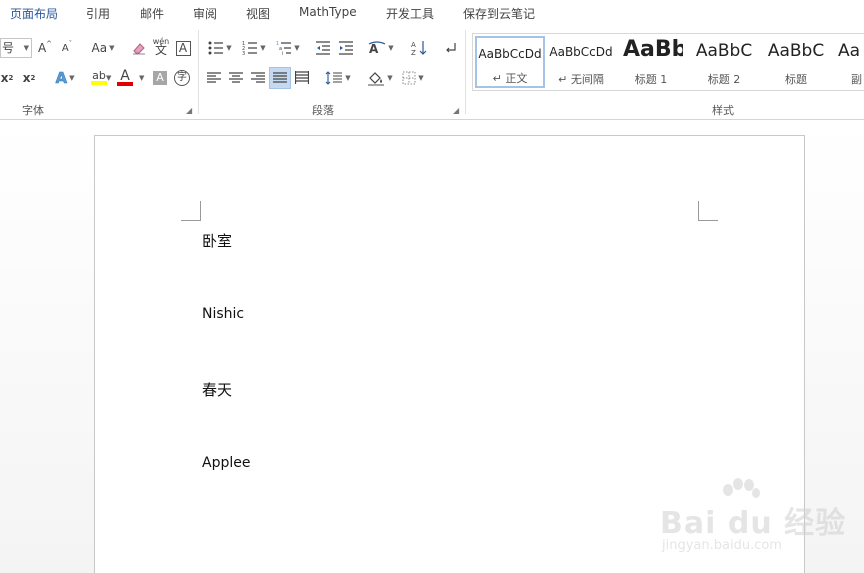 The width and height of the screenshot is (864, 573). I want to click on menu-bar: 页面布局 引用 邮件 审阅 视图 MathType 开发工具 保存到云笔记, so click(432, 13).